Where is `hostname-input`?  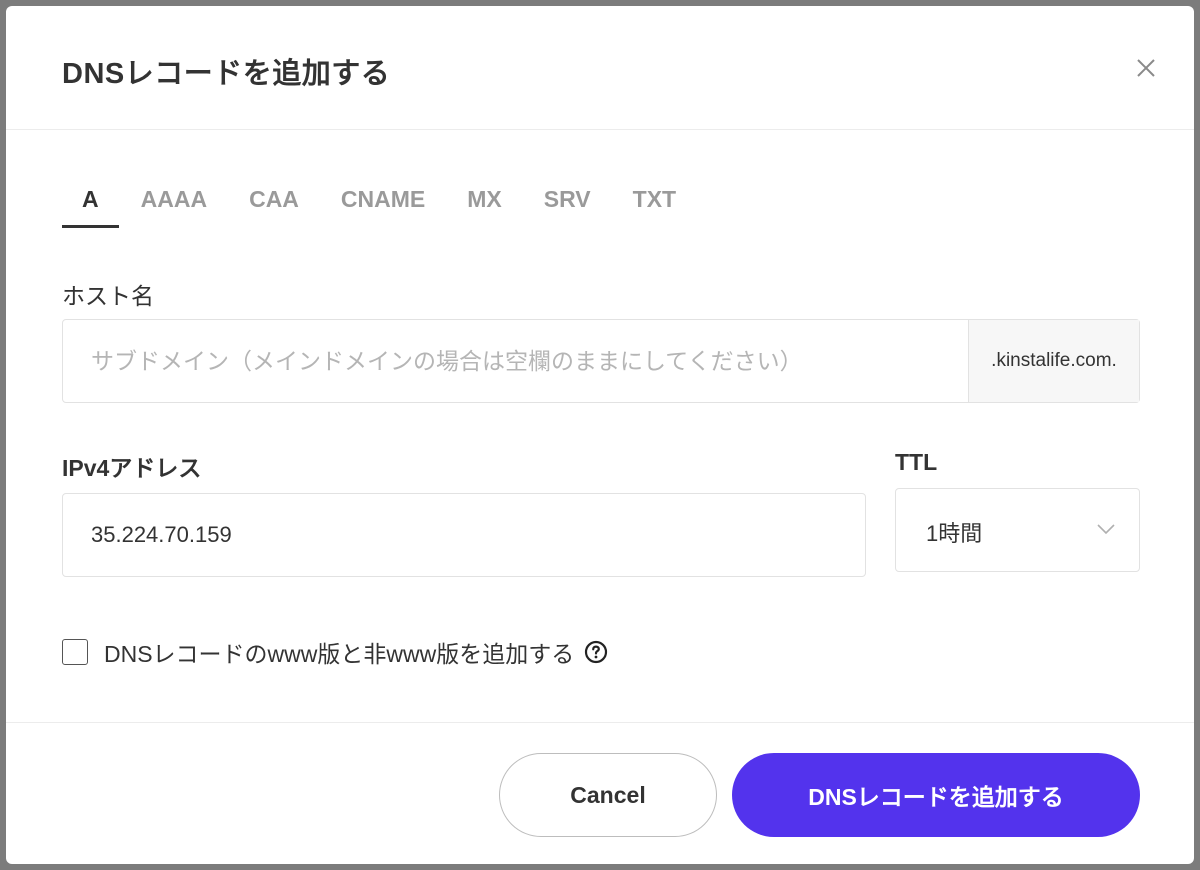 hostname-input is located at coordinates (515, 361).